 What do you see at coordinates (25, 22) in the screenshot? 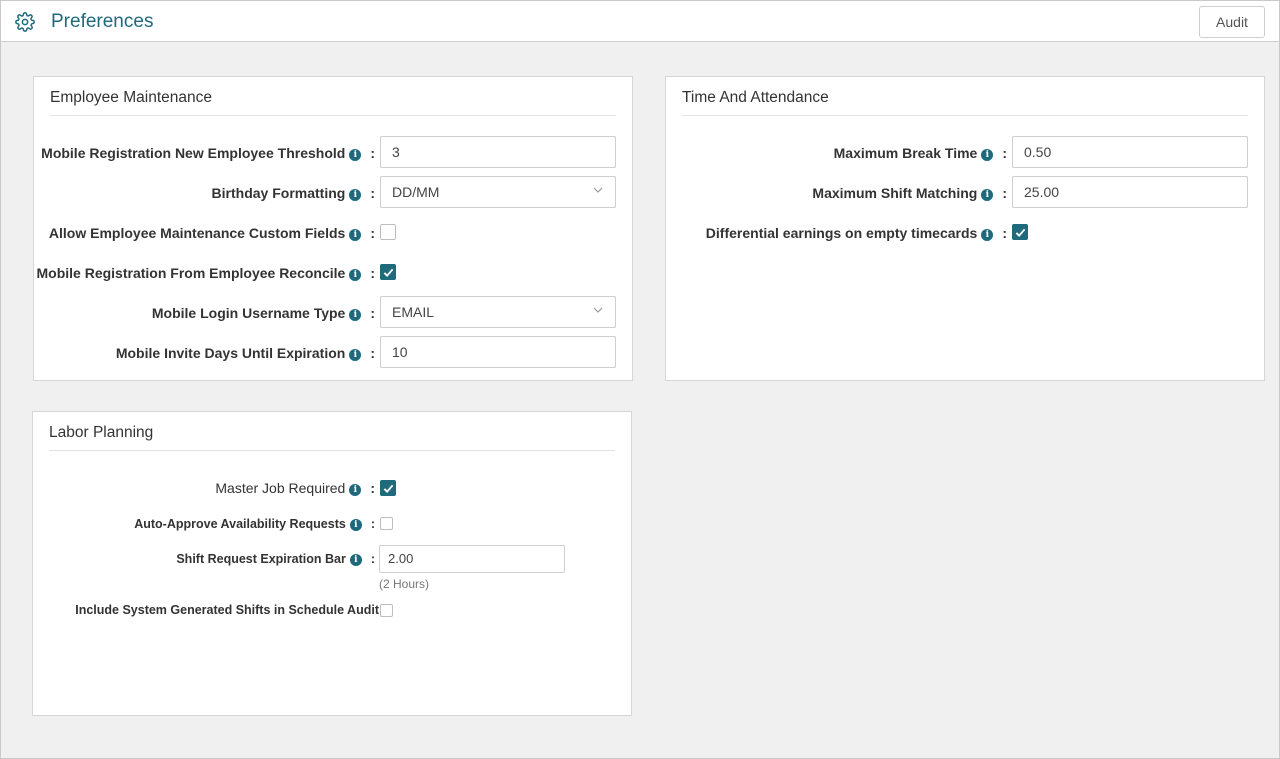
I see `gear-icon` at bounding box center [25, 22].